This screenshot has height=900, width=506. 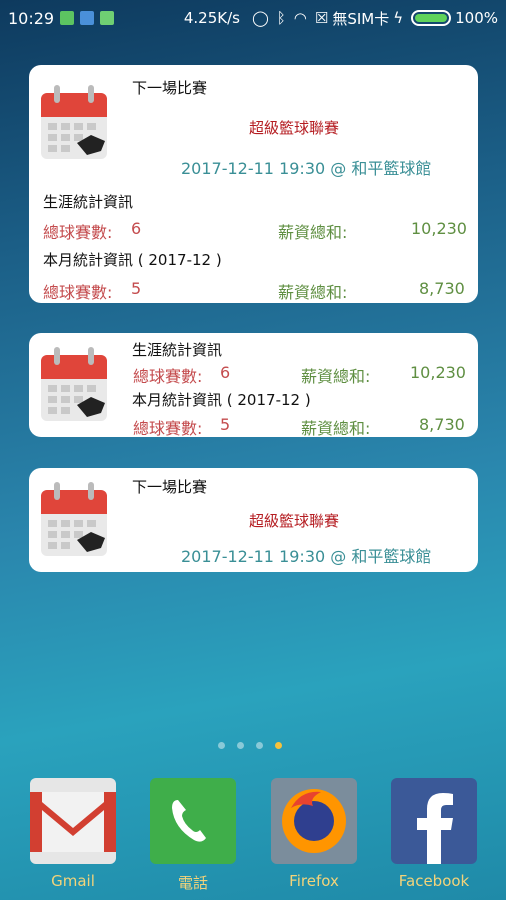 I want to click on notification-icon, so click(x=67, y=18).